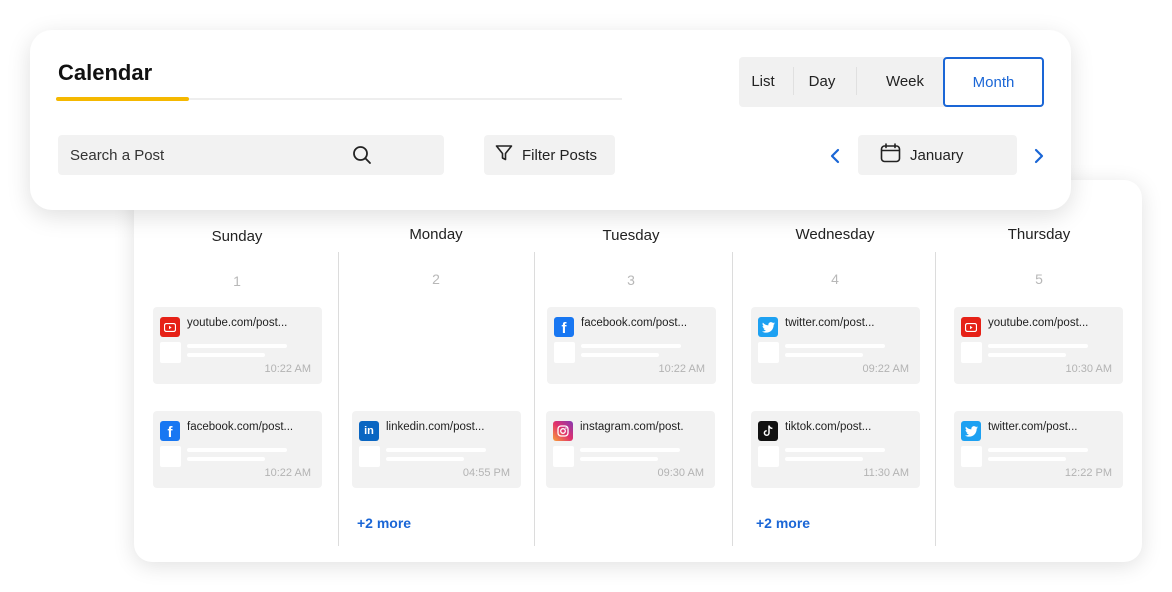 The height and width of the screenshot is (592, 1172). I want to click on post-time: 10:30 AM, so click(1088, 369).